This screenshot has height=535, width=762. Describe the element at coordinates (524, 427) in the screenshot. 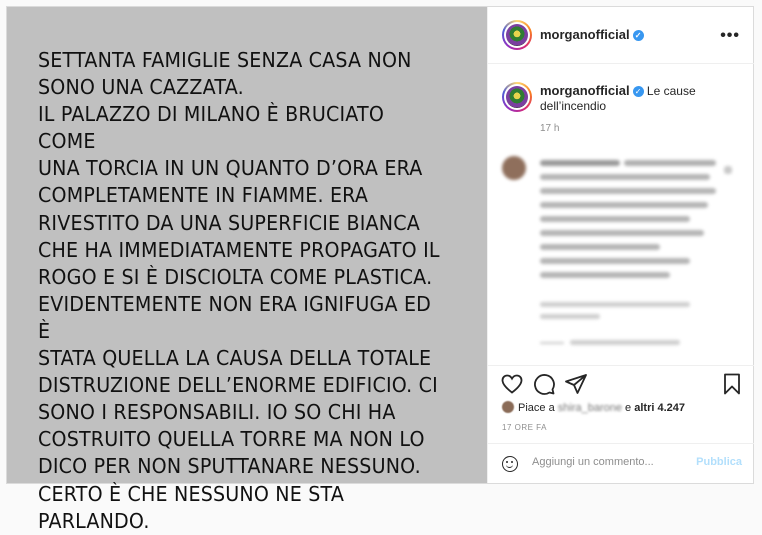

I see `post-date: 17 ORE FA` at that location.